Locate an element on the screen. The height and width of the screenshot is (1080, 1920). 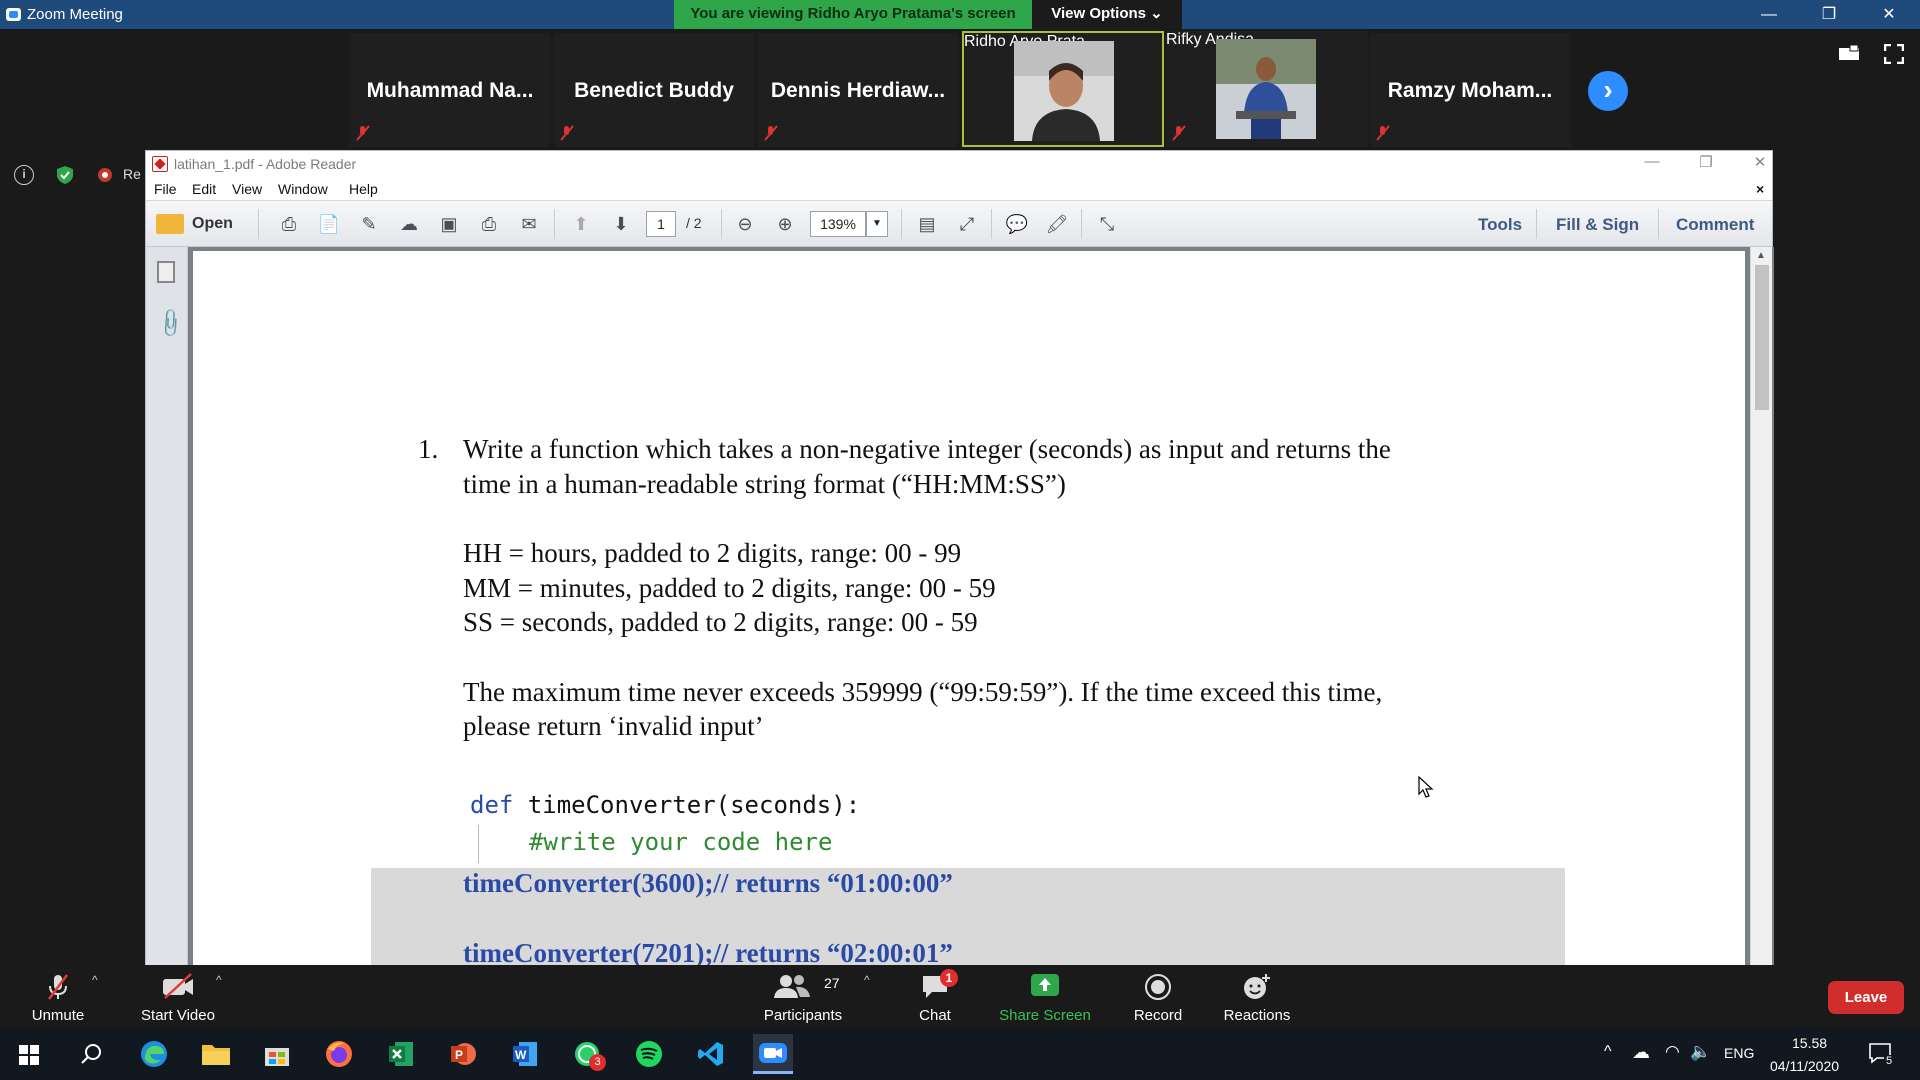
fill-sign-link: Fill & Sign is located at coordinates (1597, 225).